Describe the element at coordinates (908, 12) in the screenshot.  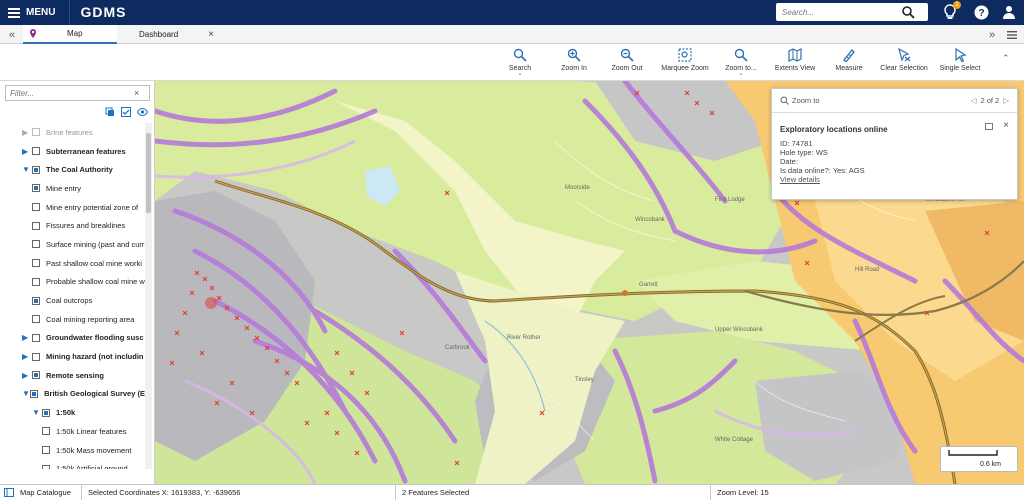
I see `search-icon` at that location.